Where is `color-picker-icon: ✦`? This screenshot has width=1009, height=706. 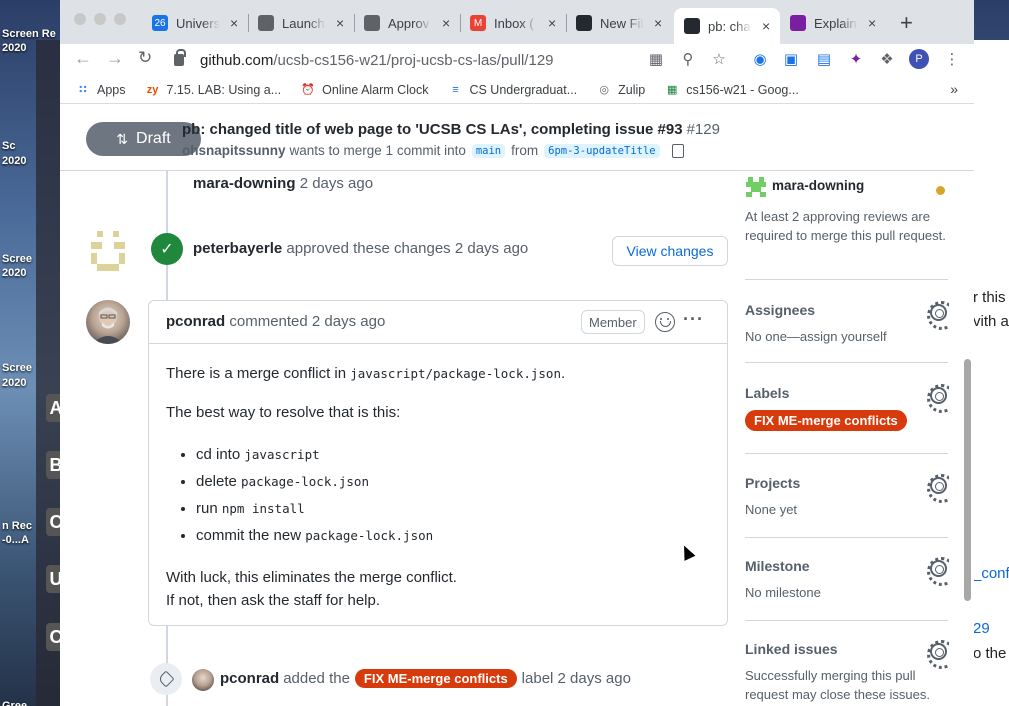 color-picker-icon: ✦ is located at coordinates (856, 59).